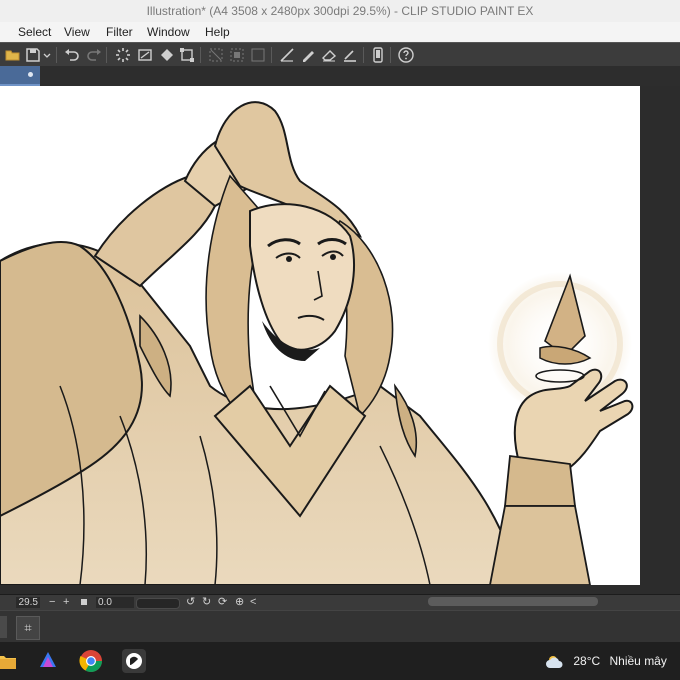 This screenshot has height=680, width=680. Describe the element at coordinates (340, 76) in the screenshot. I see `document-tab-strip` at that location.